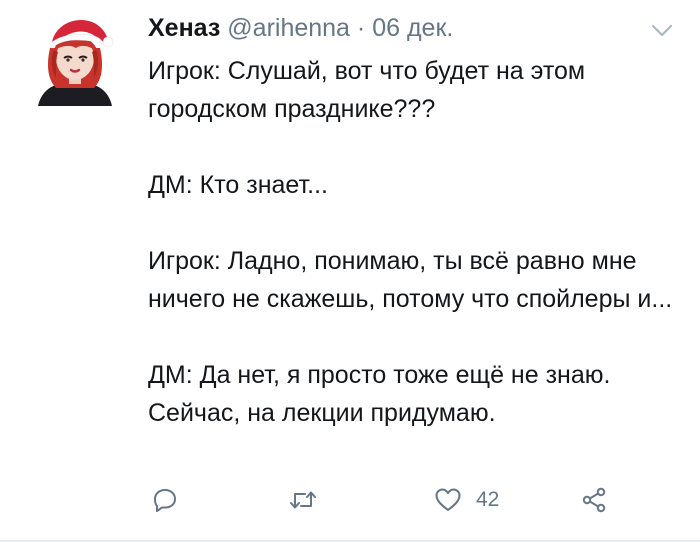  What do you see at coordinates (662, 30) in the screenshot?
I see `chevron-down-icon` at bounding box center [662, 30].